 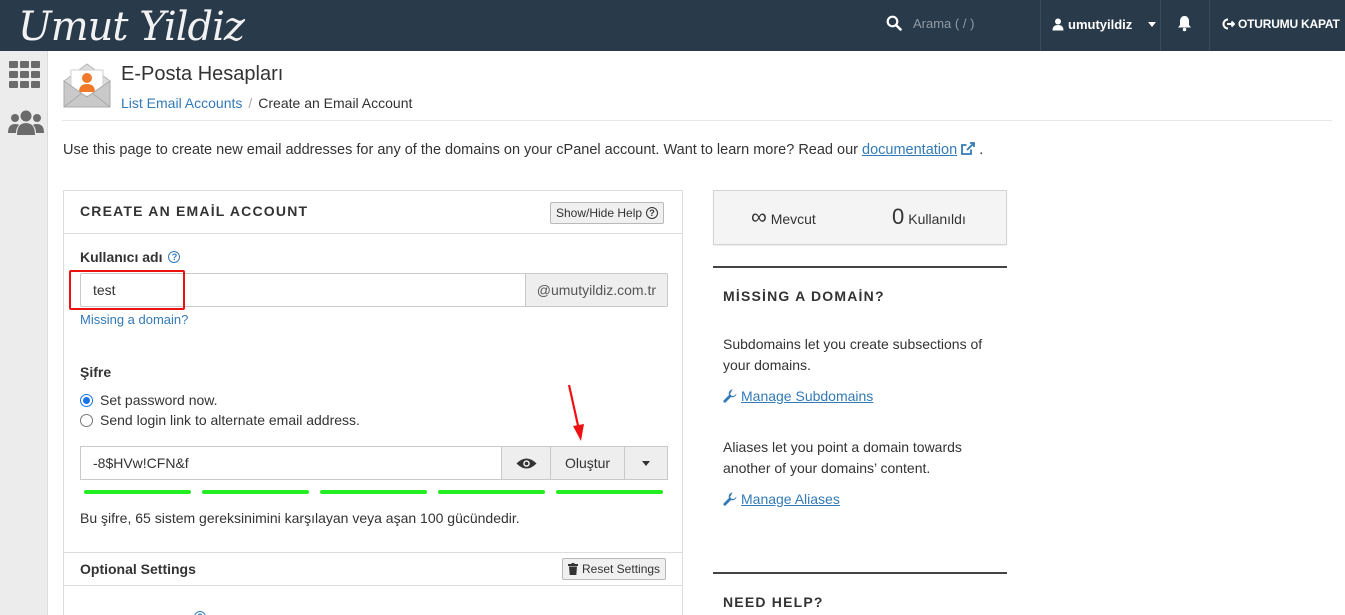 I want to click on annotation-arrow, so click(x=575, y=412).